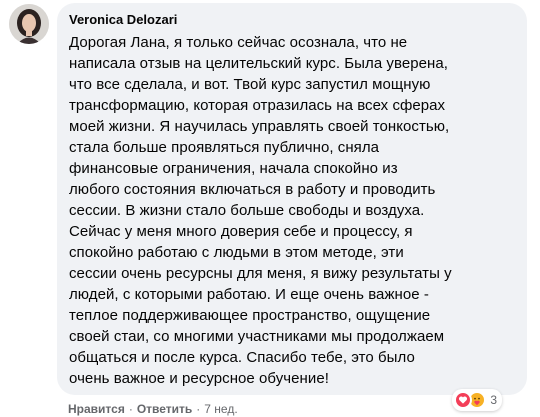 The height and width of the screenshot is (417, 540). Describe the element at coordinates (220, 409) in the screenshot. I see `timestamp: 7 нед.` at that location.